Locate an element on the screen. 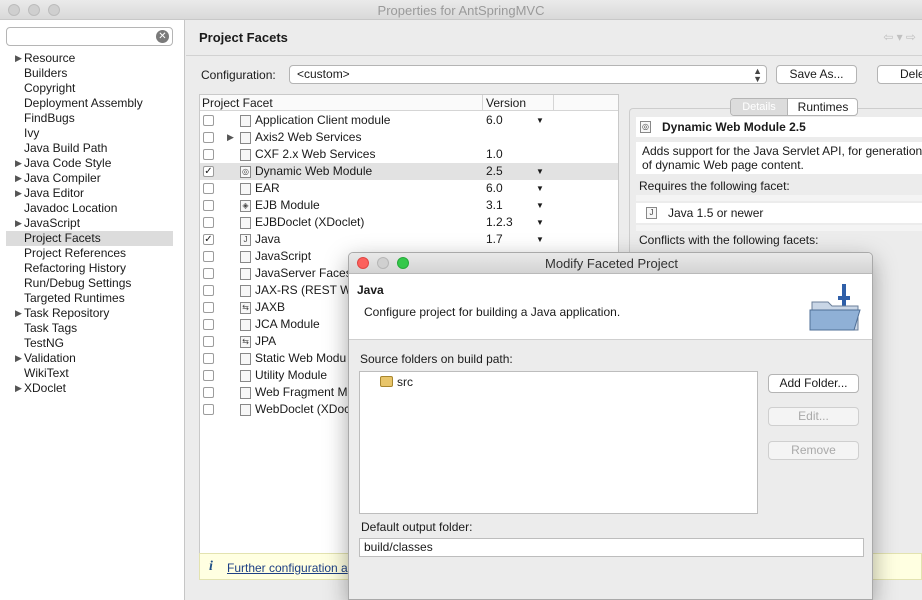  filter-input: ✕ is located at coordinates (89, 36).